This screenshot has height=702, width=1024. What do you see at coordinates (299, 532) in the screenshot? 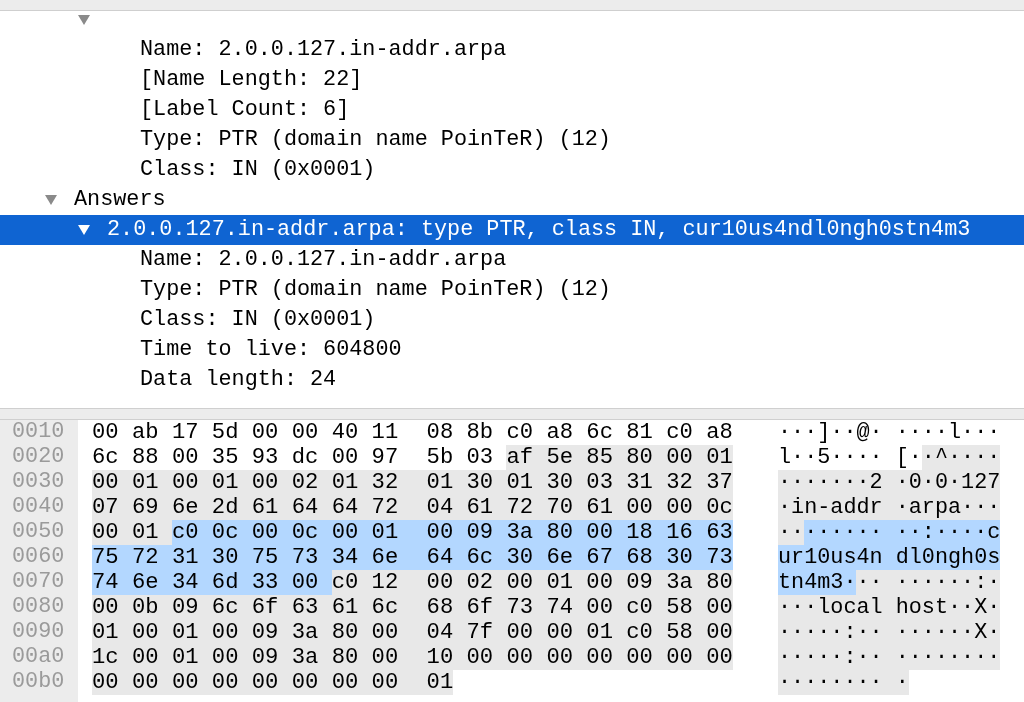
I see `hex-bytes: c0 0c 00 0c 00 01` at bounding box center [299, 532].